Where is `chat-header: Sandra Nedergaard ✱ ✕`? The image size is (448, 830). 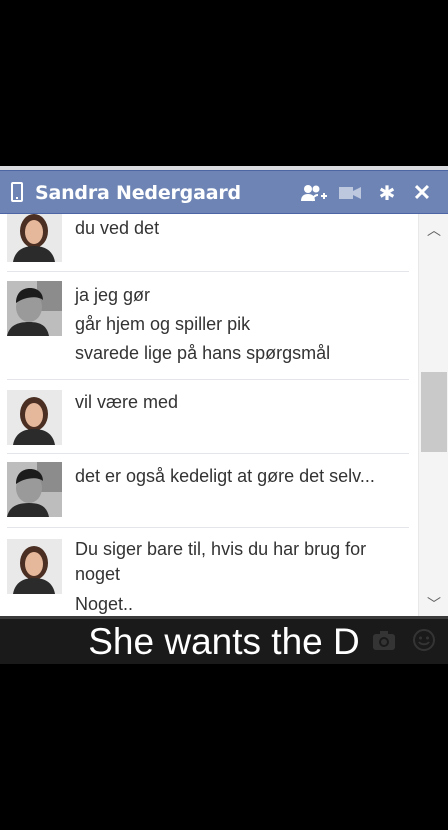
chat-header: Sandra Nedergaard ✱ ✕ is located at coordinates (224, 192).